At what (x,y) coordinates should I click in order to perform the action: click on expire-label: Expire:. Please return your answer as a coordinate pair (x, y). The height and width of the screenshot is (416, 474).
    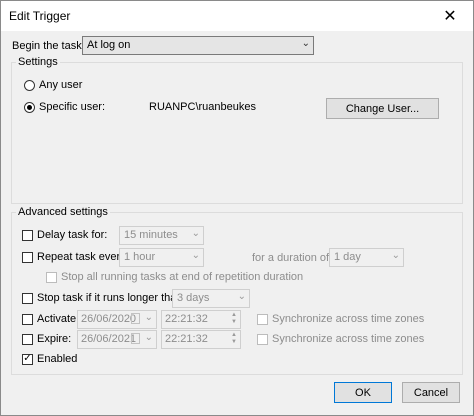
    Looking at the image, I should click on (54, 339).